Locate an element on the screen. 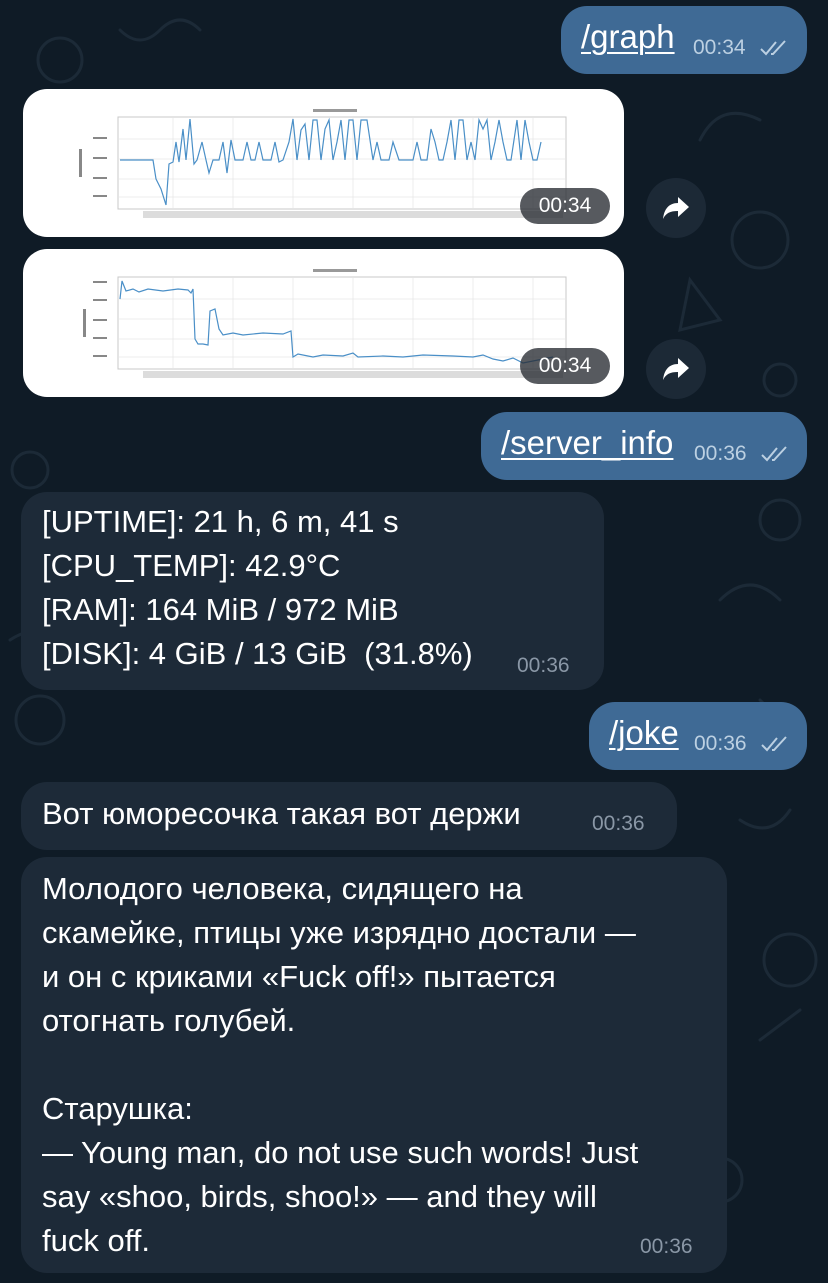 The width and height of the screenshot is (828, 1283). joke-line: fuck off. is located at coordinates (96, 1240).